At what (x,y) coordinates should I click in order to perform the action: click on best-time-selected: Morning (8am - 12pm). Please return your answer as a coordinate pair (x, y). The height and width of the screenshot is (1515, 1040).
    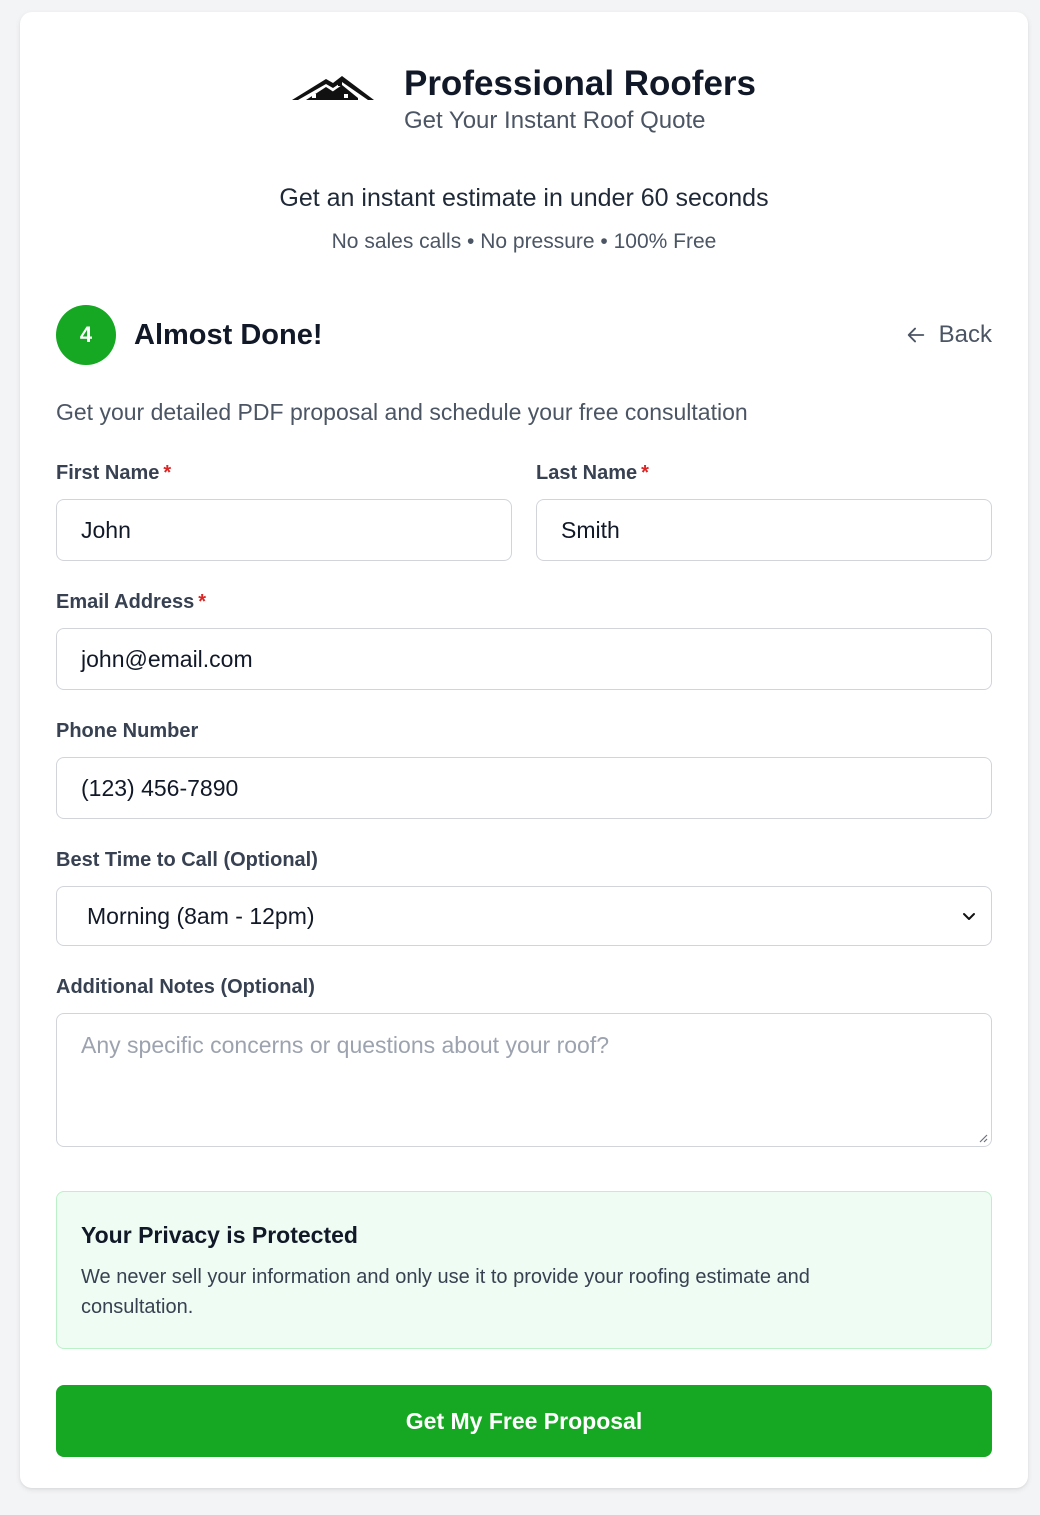
    Looking at the image, I should click on (201, 915).